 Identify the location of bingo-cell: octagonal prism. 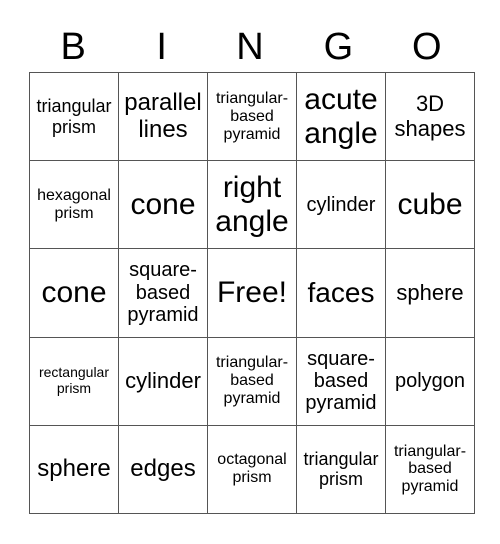
(252, 469).